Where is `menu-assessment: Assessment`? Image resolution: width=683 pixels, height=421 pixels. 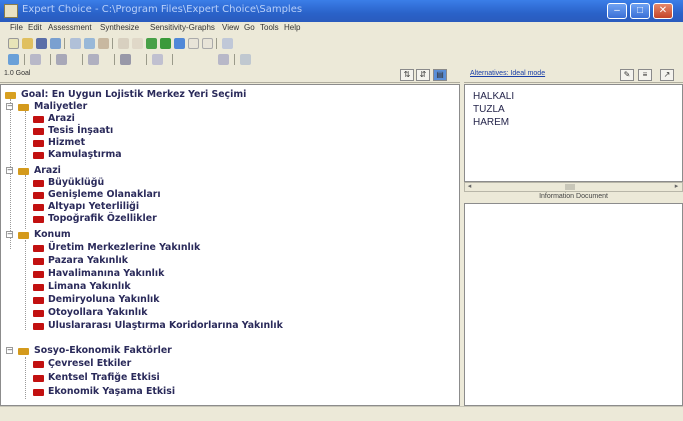
menu-assessment: Assessment is located at coordinates (70, 27).